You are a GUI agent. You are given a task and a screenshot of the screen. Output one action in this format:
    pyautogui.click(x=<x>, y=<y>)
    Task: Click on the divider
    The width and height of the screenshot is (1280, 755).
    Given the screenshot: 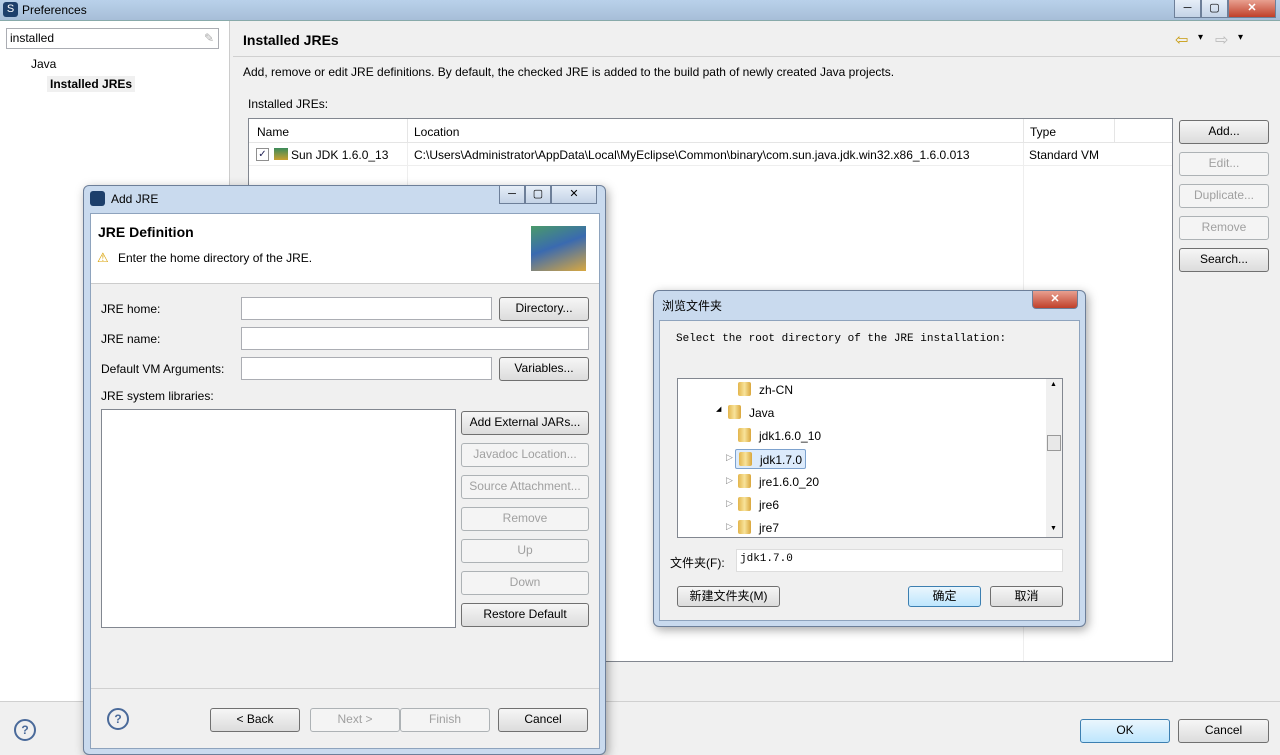 What is the action you would take?
    pyautogui.click(x=756, y=56)
    